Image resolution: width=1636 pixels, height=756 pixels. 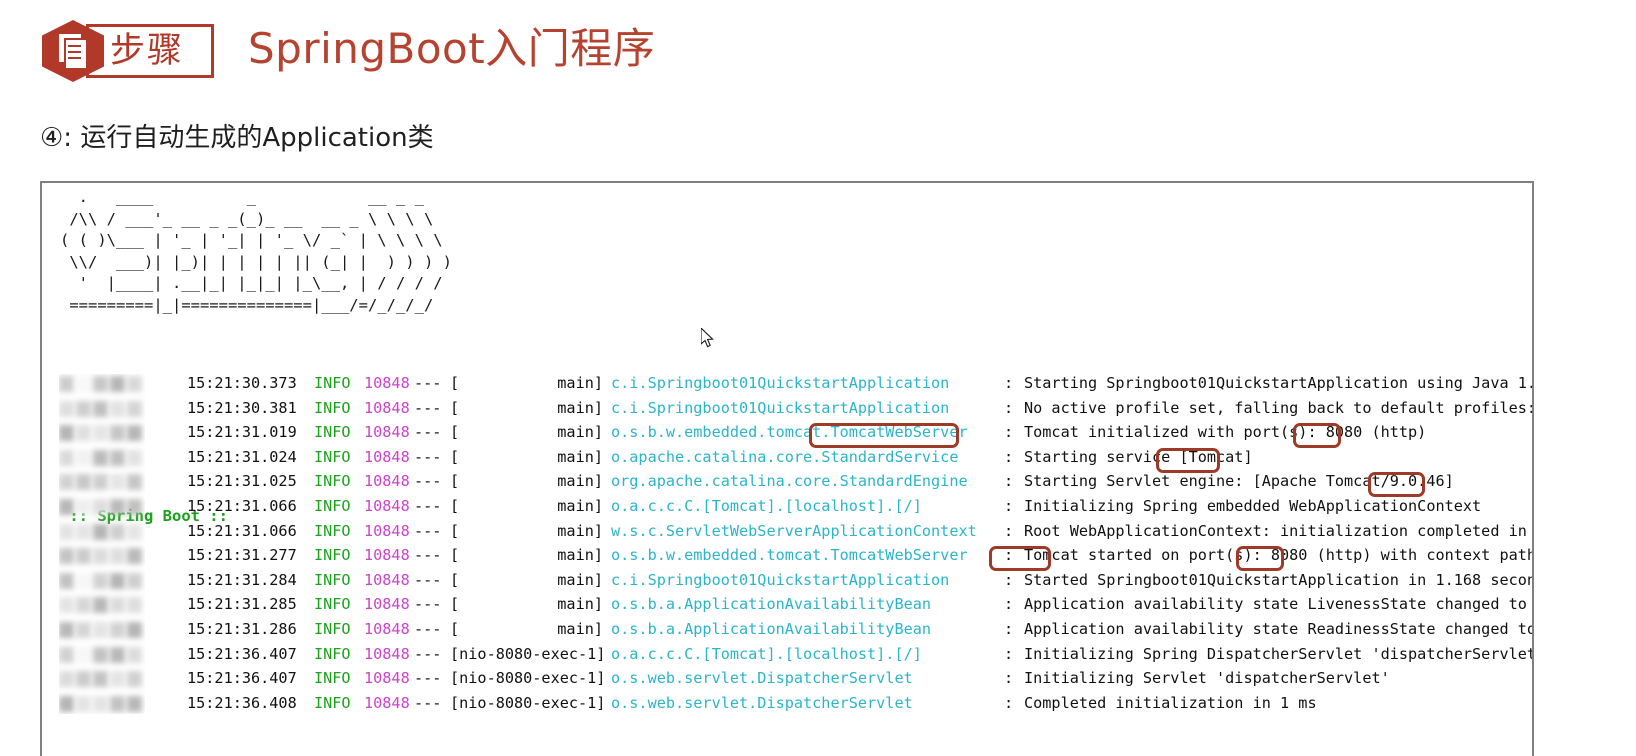 I want to click on document-page-front, so click(x=75, y=53).